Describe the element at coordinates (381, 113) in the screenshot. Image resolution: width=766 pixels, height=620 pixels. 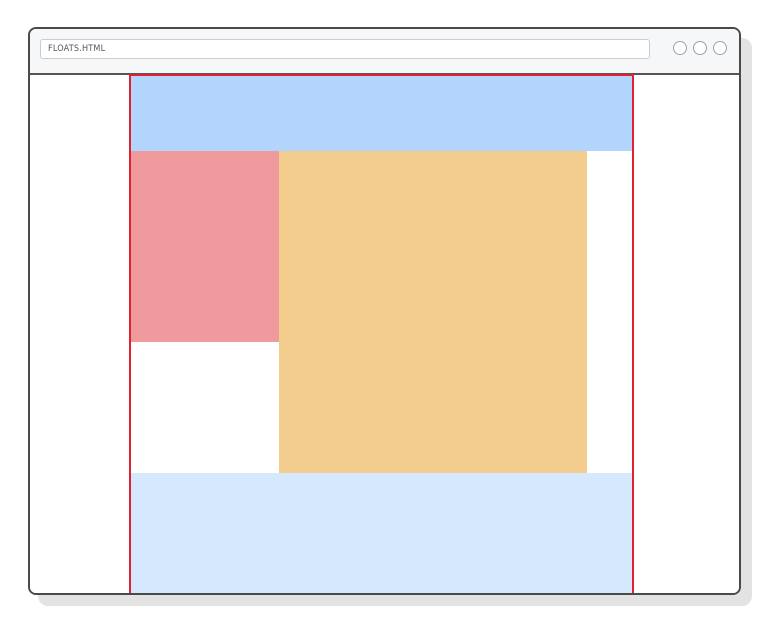
I see `header-block` at that location.